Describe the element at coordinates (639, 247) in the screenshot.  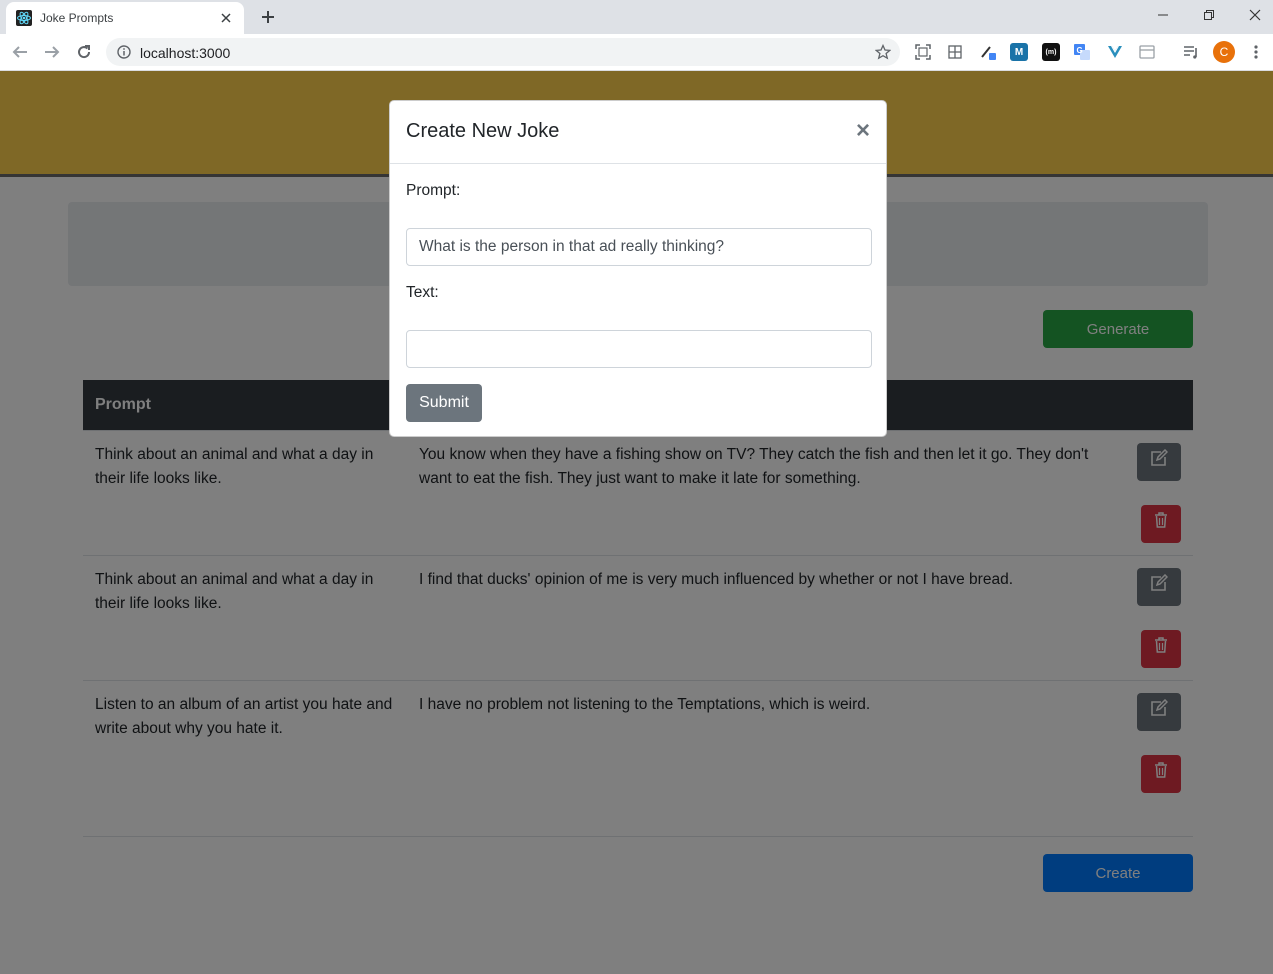
I see `prompt-input` at that location.